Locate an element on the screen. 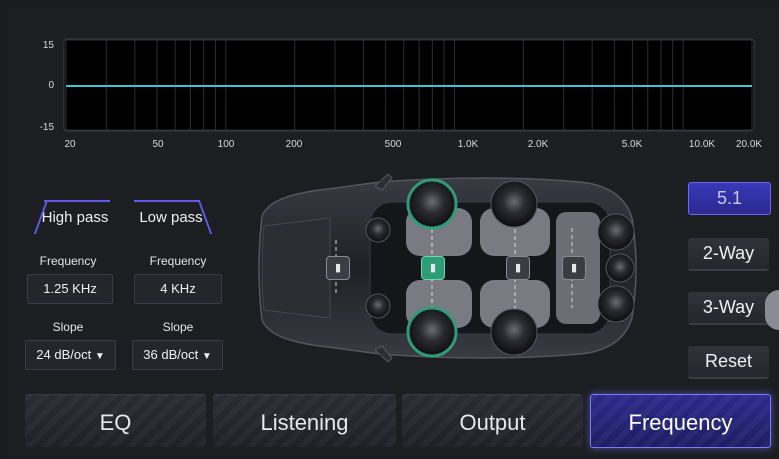 This screenshot has width=779, height=459. x-tick-200: 200 is located at coordinates (294, 144).